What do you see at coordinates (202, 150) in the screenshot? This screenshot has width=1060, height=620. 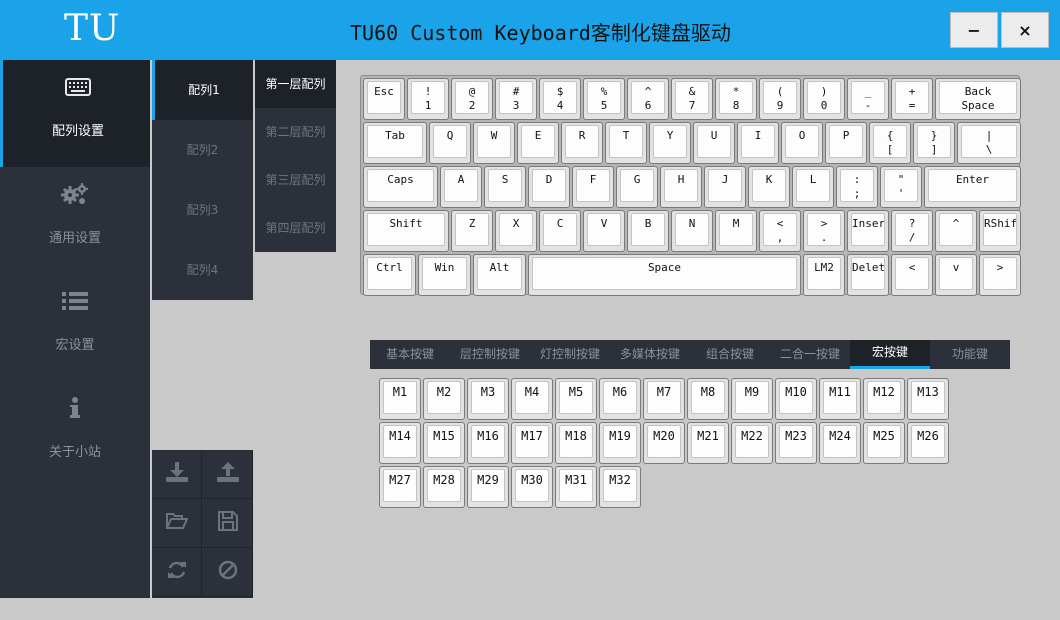 I see `layout-item-2: 配列2` at bounding box center [202, 150].